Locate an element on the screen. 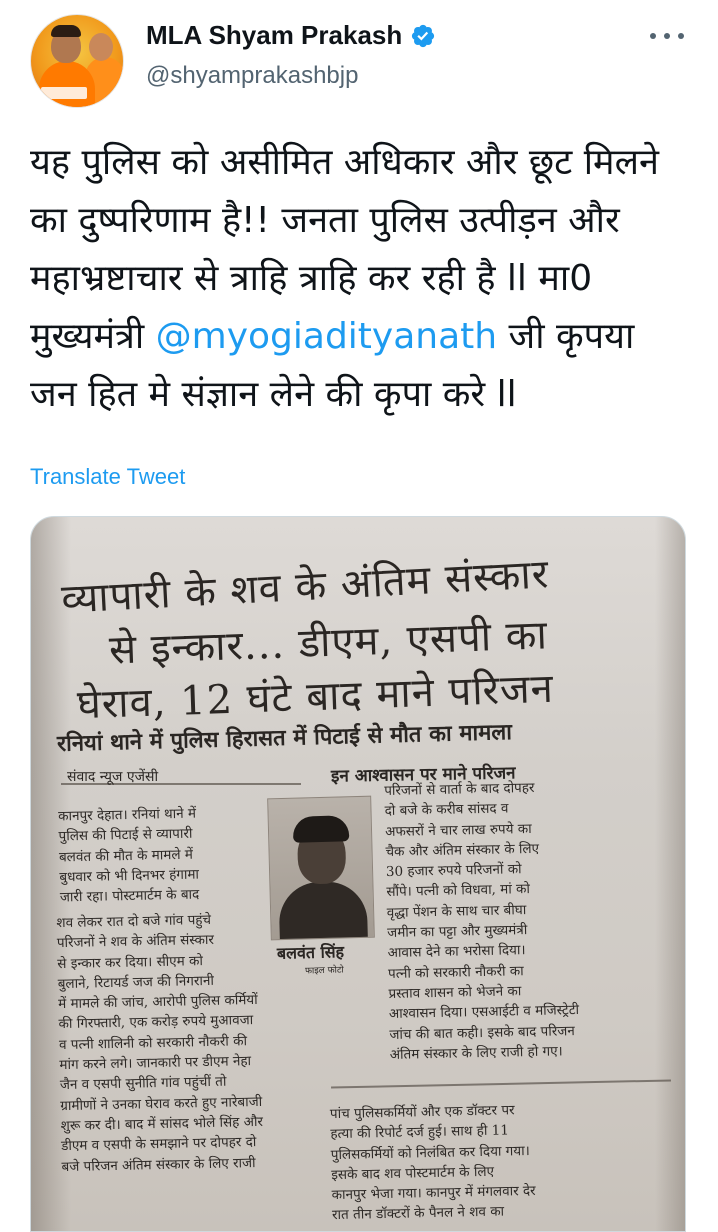  translate-tweet-link: Translate Tweet is located at coordinates (107, 477).